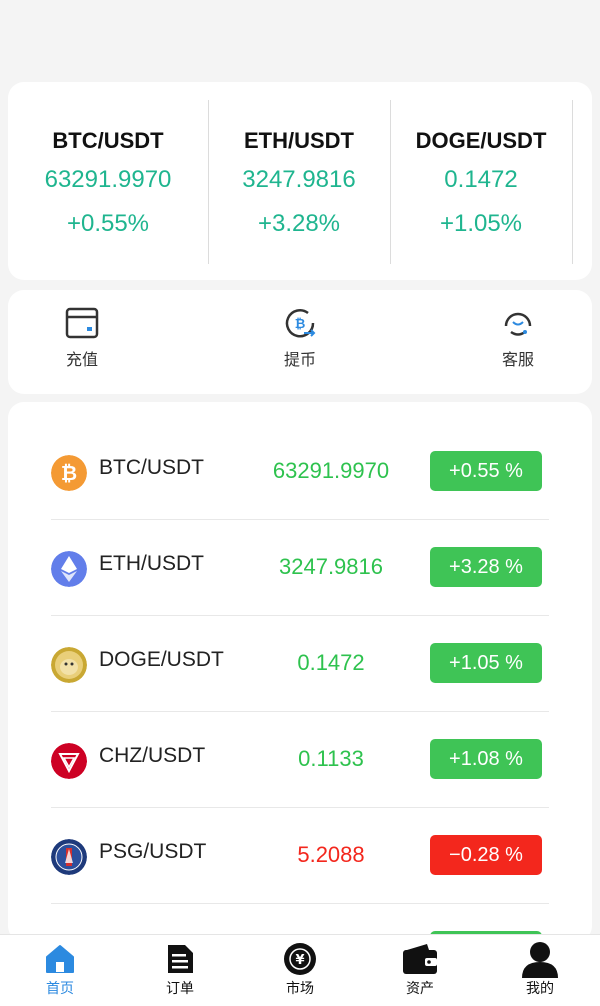 This screenshot has width=600, height=1006. I want to click on wallet-icon, so click(82, 323).